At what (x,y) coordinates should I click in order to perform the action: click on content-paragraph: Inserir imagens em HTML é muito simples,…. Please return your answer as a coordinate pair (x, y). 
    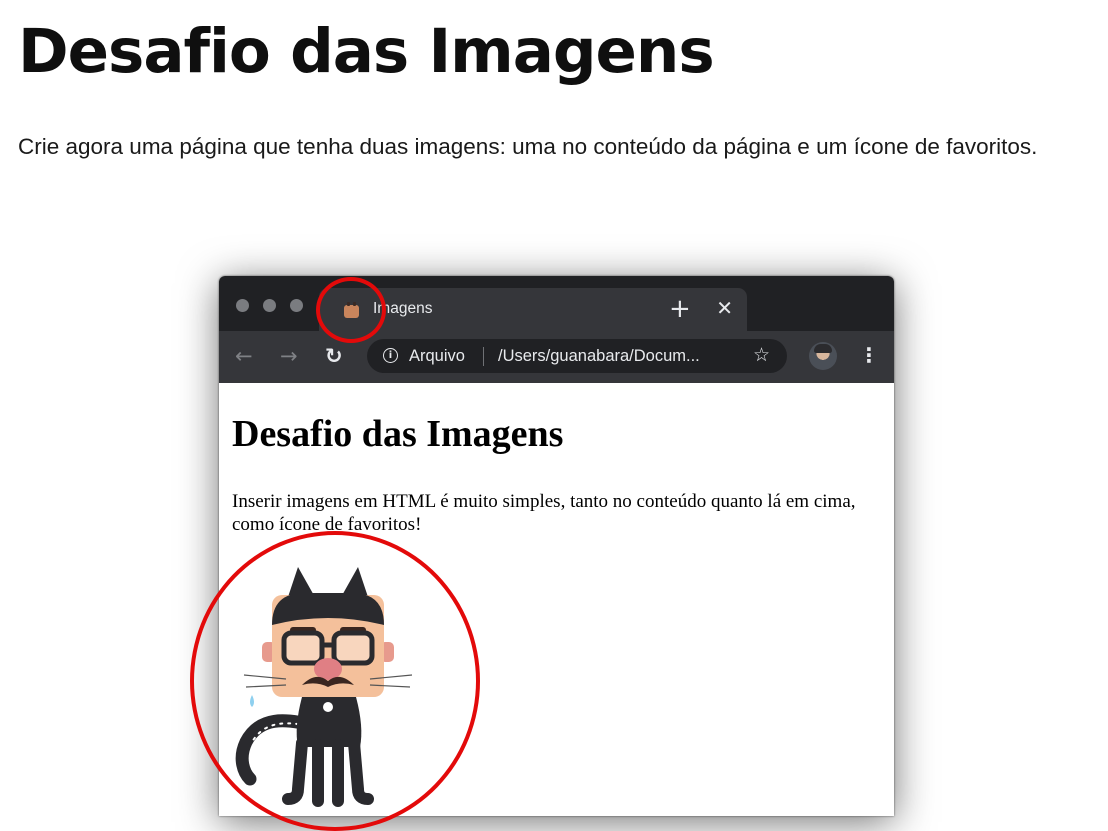
    Looking at the image, I should click on (544, 513).